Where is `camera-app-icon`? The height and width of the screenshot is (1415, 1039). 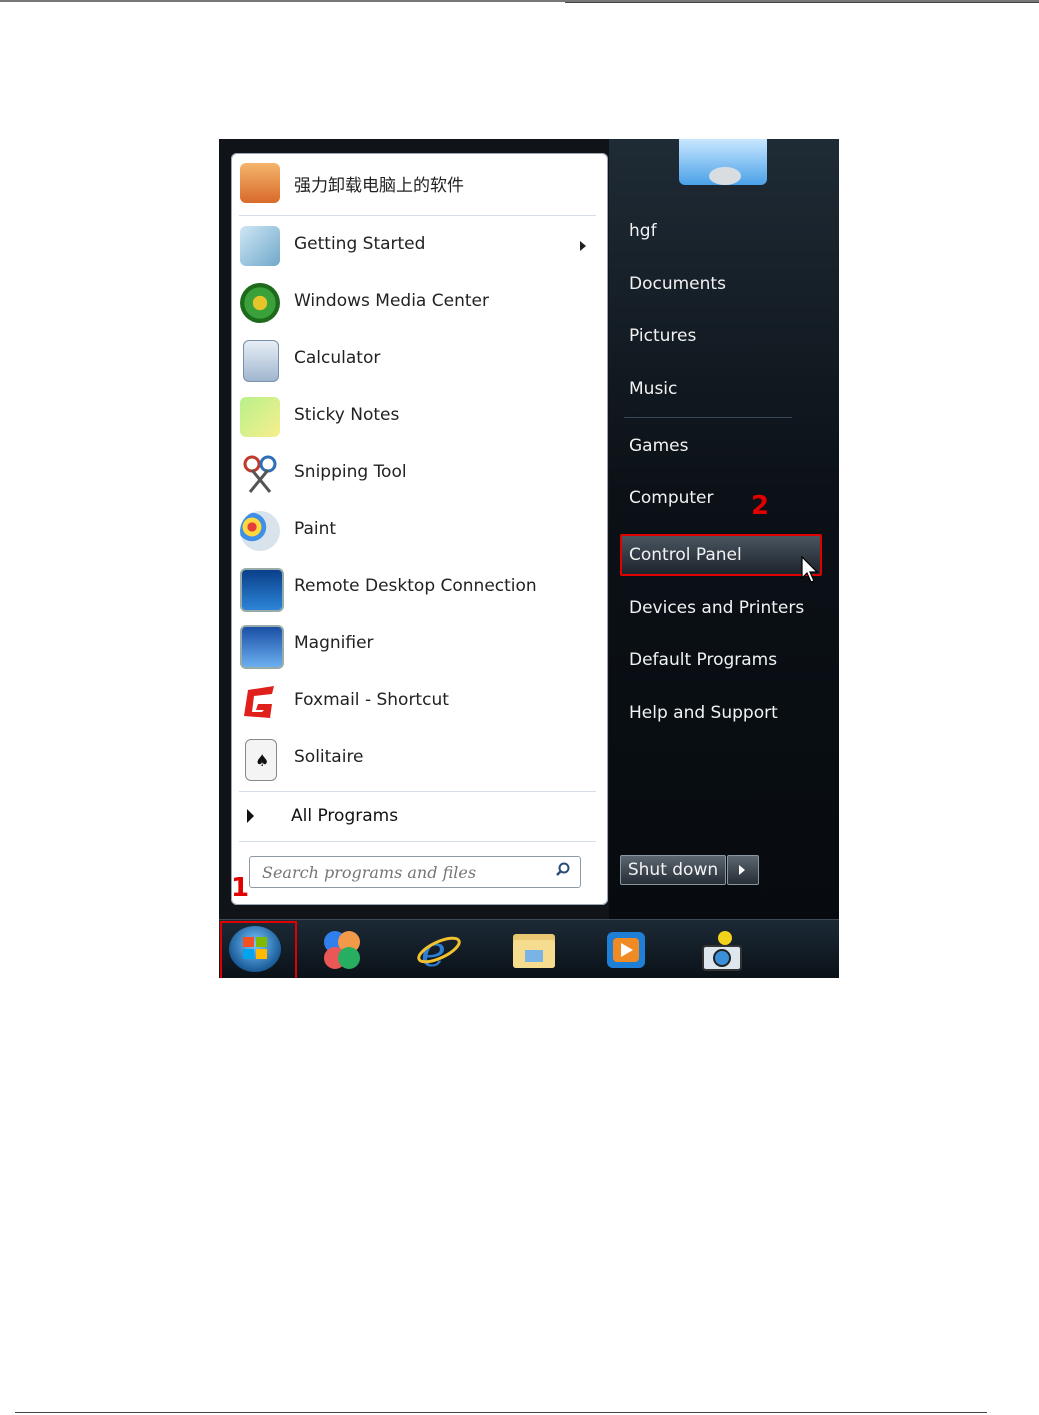
camera-app-icon is located at coordinates (722, 950).